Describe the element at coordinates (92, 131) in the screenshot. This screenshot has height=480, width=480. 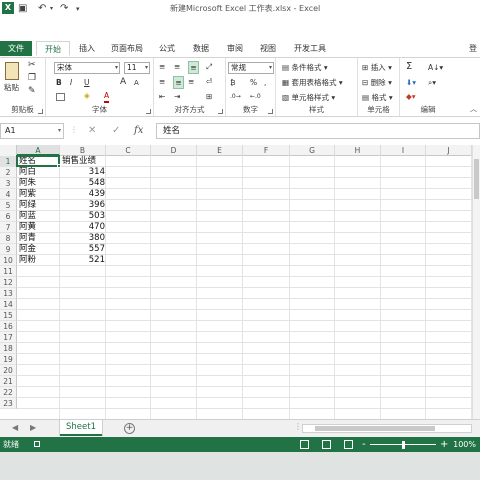
I see `cancel-icon: ✕` at that location.